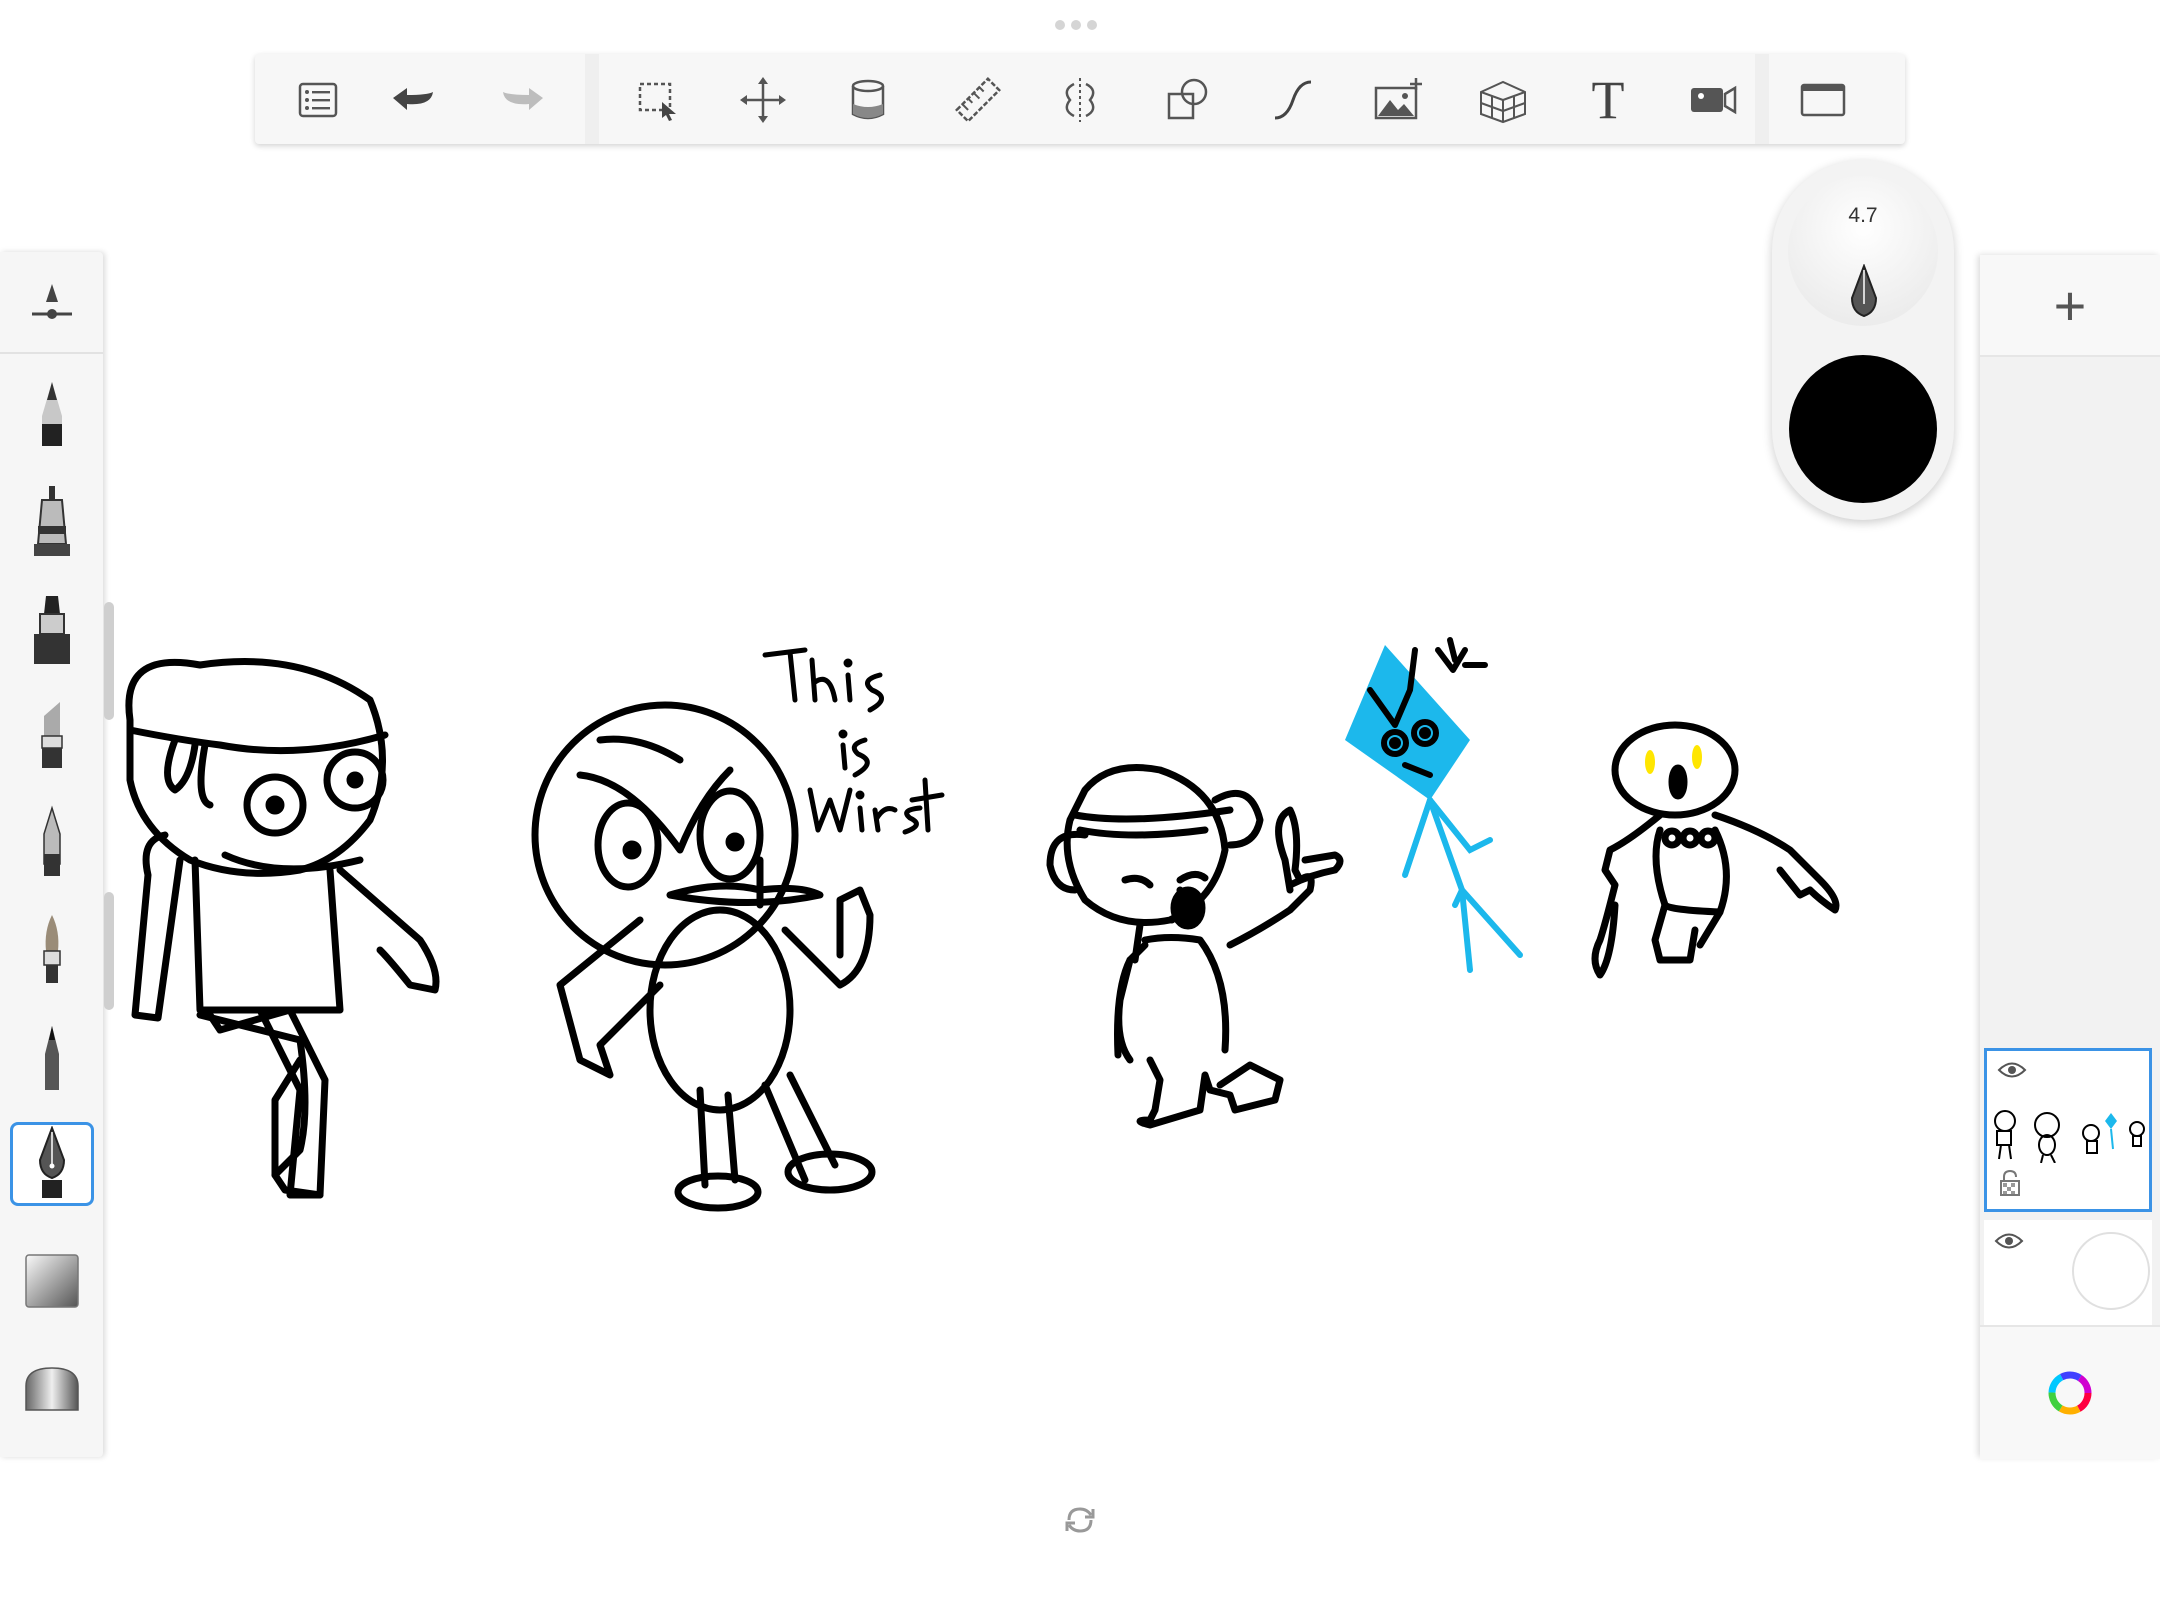  I want to click on selection-icon, so click(658, 100).